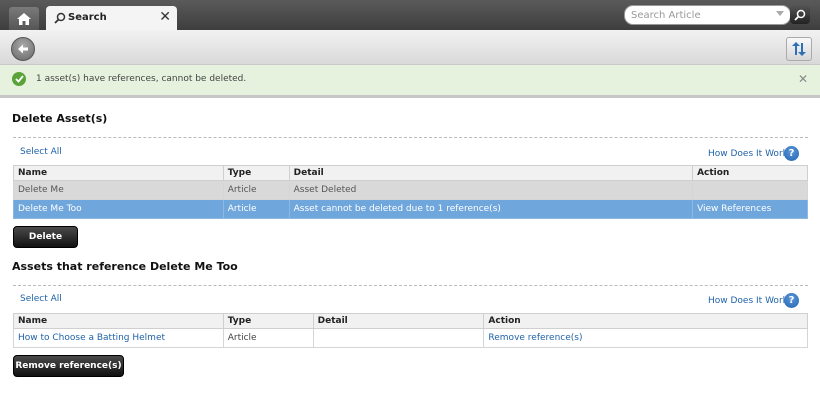 This screenshot has width=820, height=400. What do you see at coordinates (125, 266) in the screenshot?
I see `section-title: Assets that reference Delete Me Too` at bounding box center [125, 266].